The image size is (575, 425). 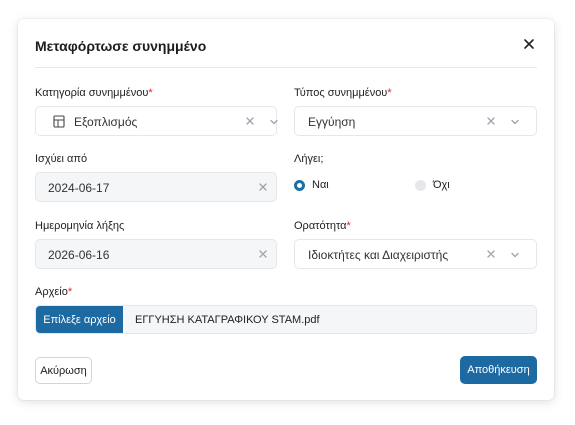 What do you see at coordinates (79, 319) in the screenshot?
I see `choose-file-button: Επίλεξε αρχείο` at bounding box center [79, 319].